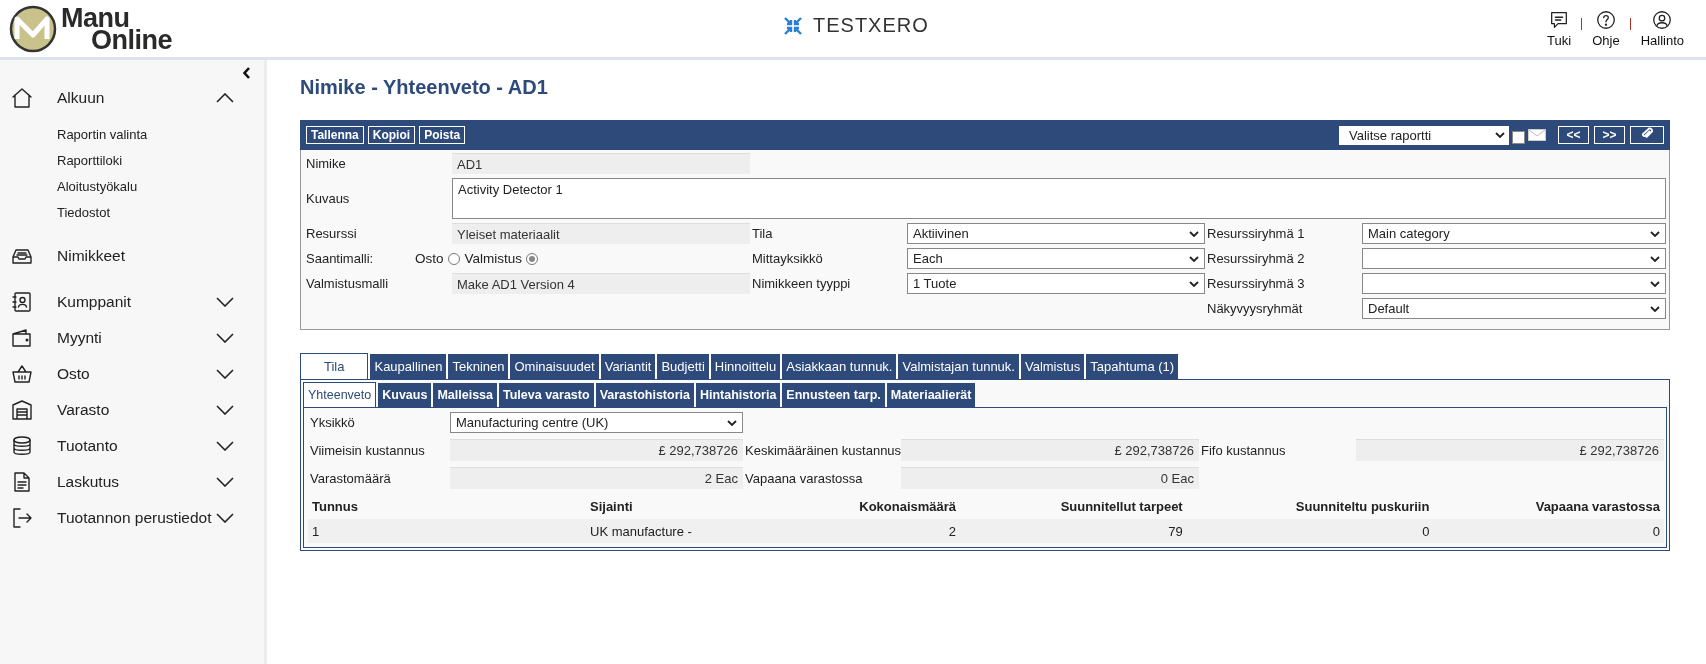 The image size is (1706, 664). Describe the element at coordinates (325, 163) in the screenshot. I see `field-label: Nimike` at that location.